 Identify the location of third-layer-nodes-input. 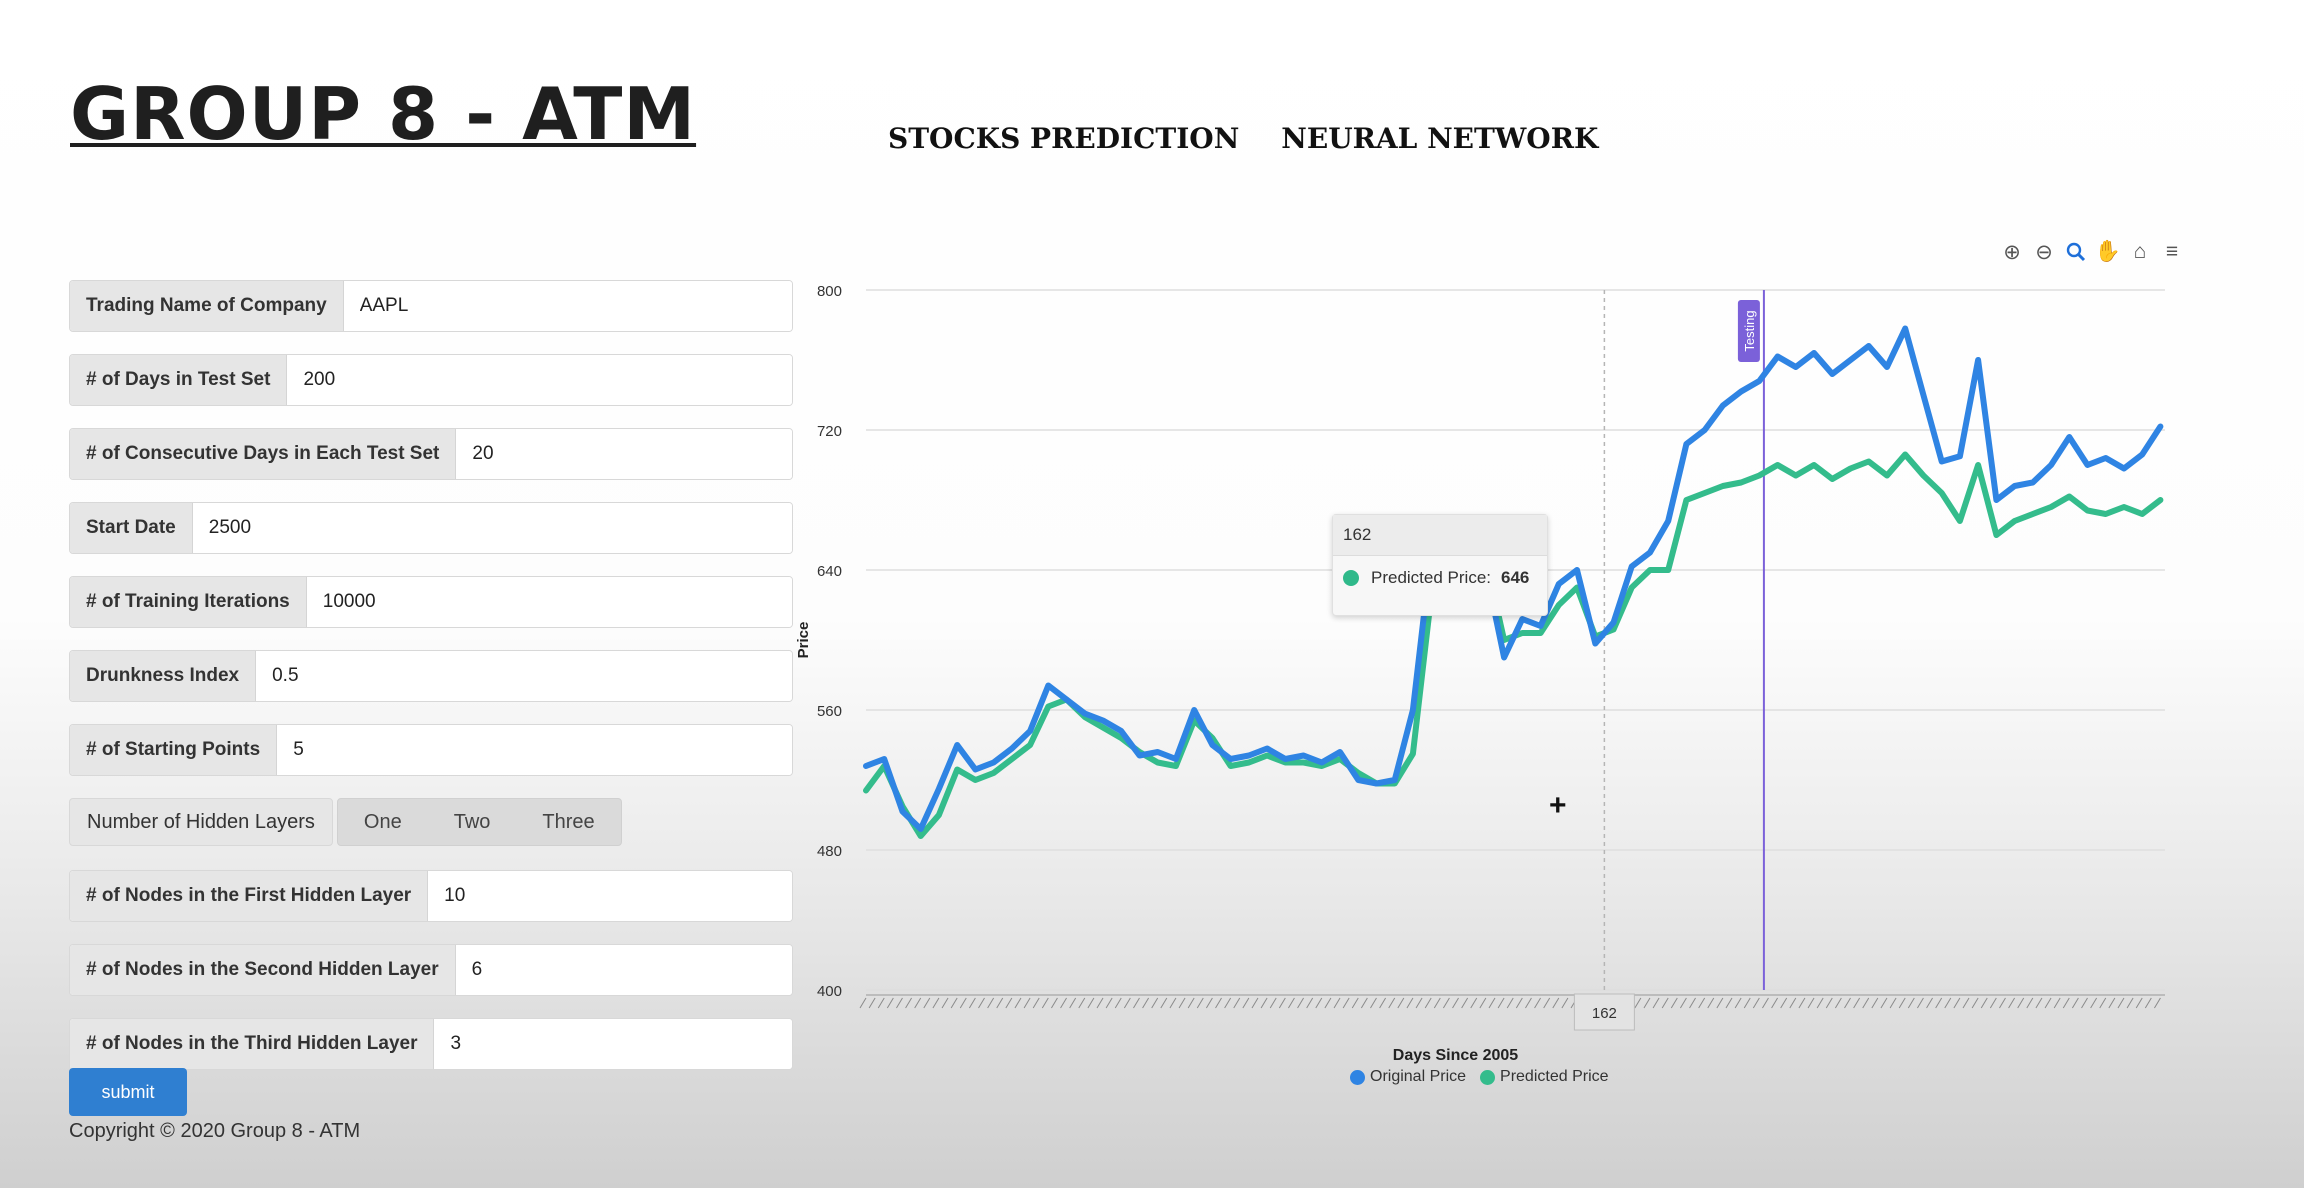
(613, 1044).